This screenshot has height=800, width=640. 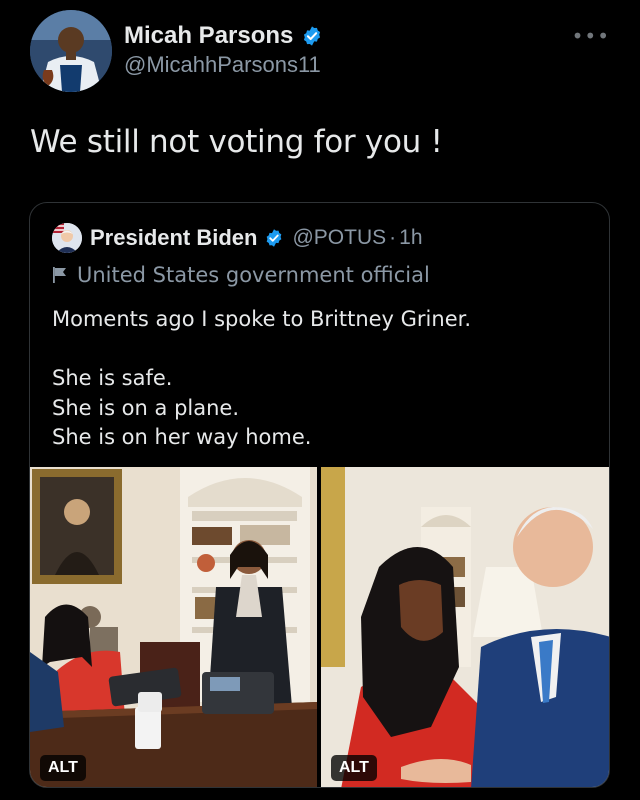 I want to click on quoted-text-line, so click(x=322, y=350).